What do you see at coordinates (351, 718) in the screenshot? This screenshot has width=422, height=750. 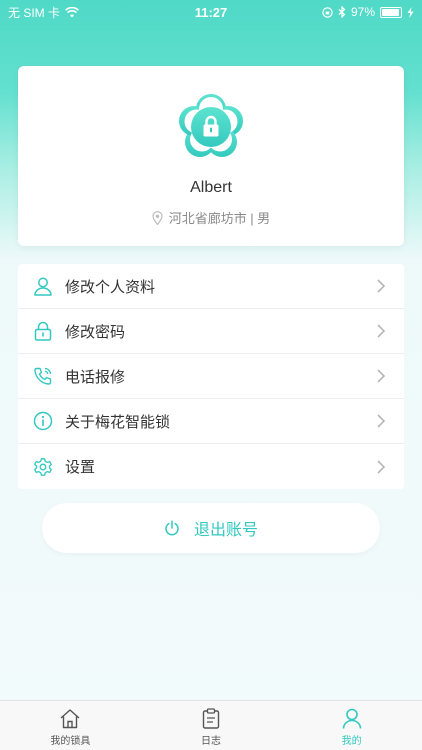 I see `person-icon` at bounding box center [351, 718].